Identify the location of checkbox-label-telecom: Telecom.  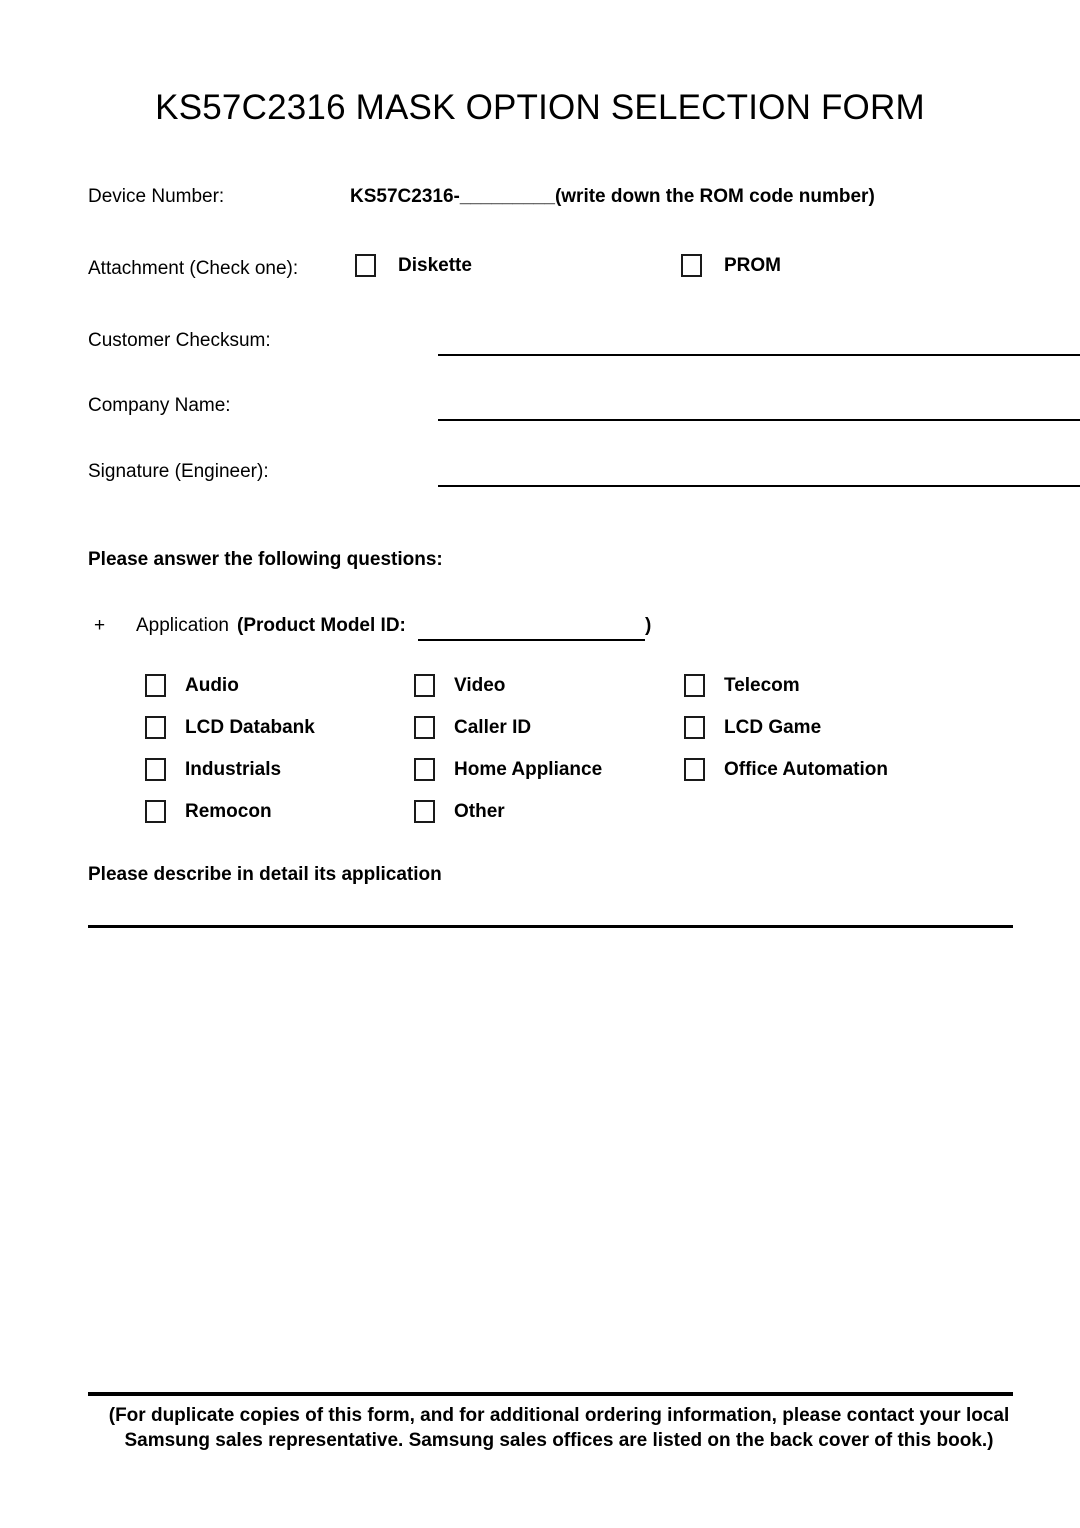
(762, 685).